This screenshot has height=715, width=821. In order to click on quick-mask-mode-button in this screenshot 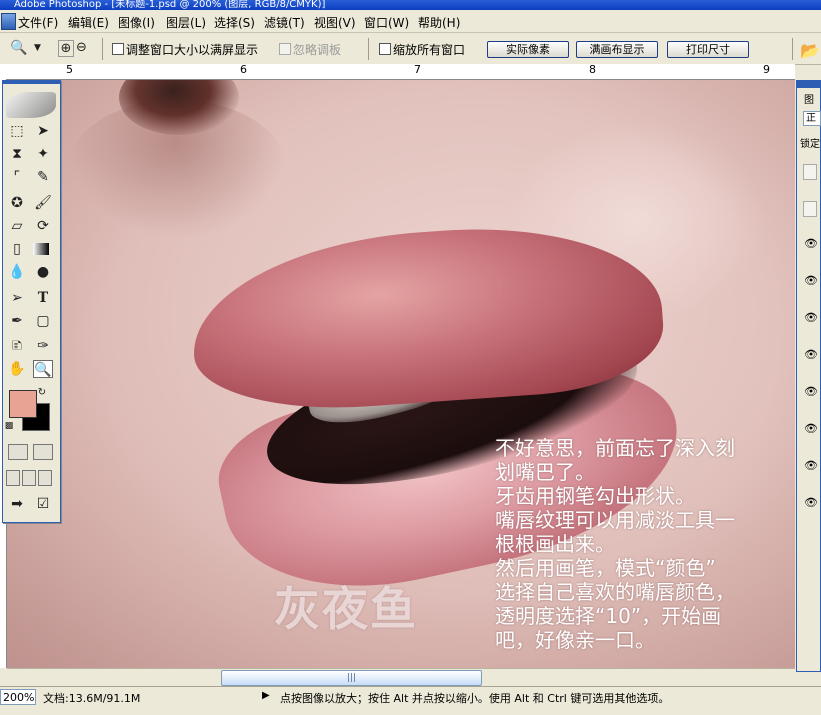, I will do `click(43, 452)`.